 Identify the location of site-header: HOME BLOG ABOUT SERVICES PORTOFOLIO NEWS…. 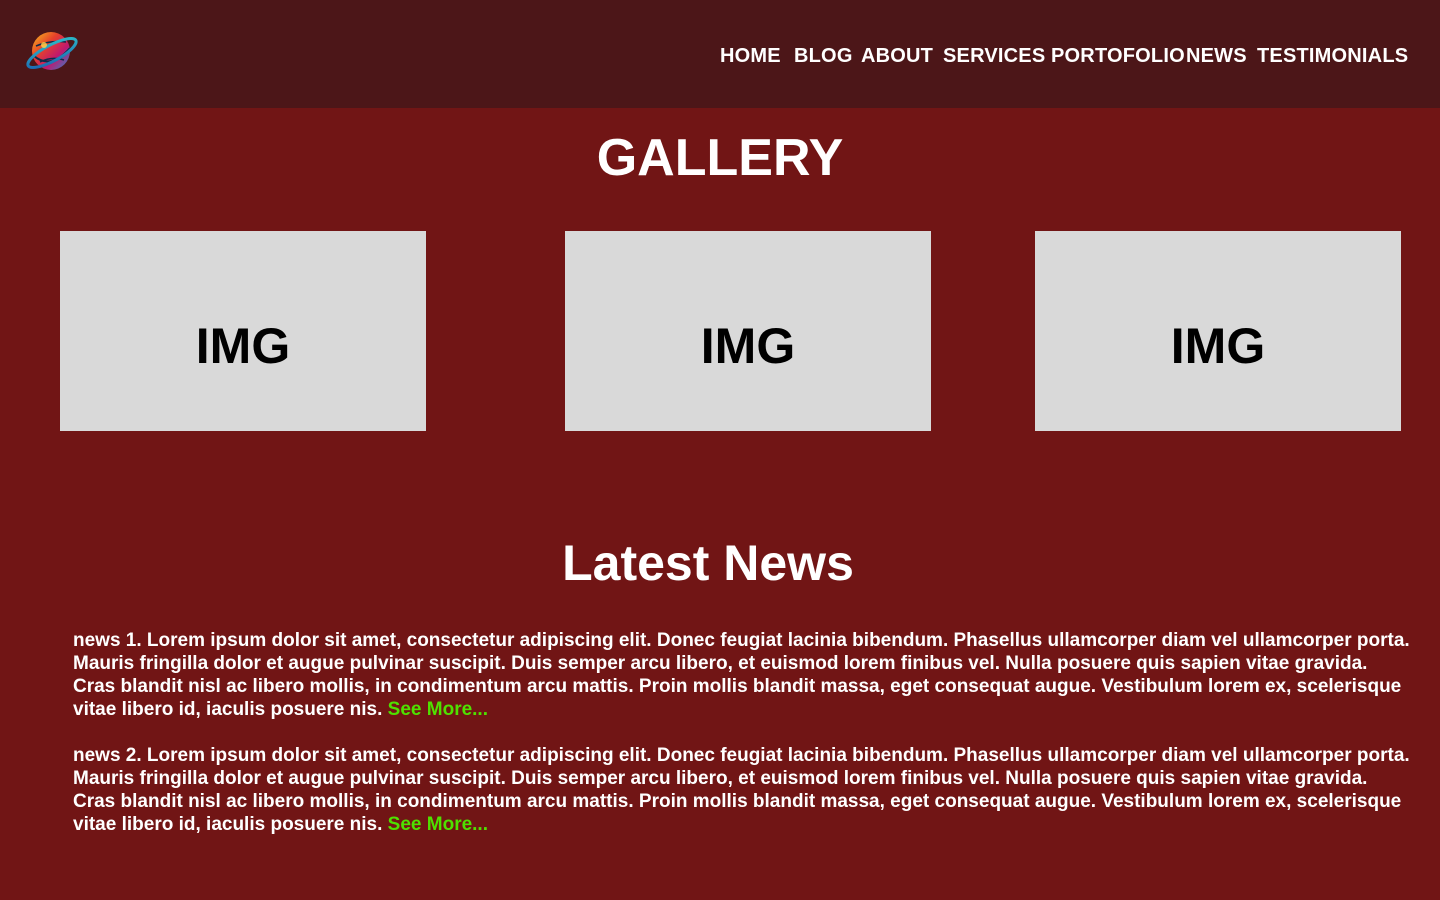
(720, 54).